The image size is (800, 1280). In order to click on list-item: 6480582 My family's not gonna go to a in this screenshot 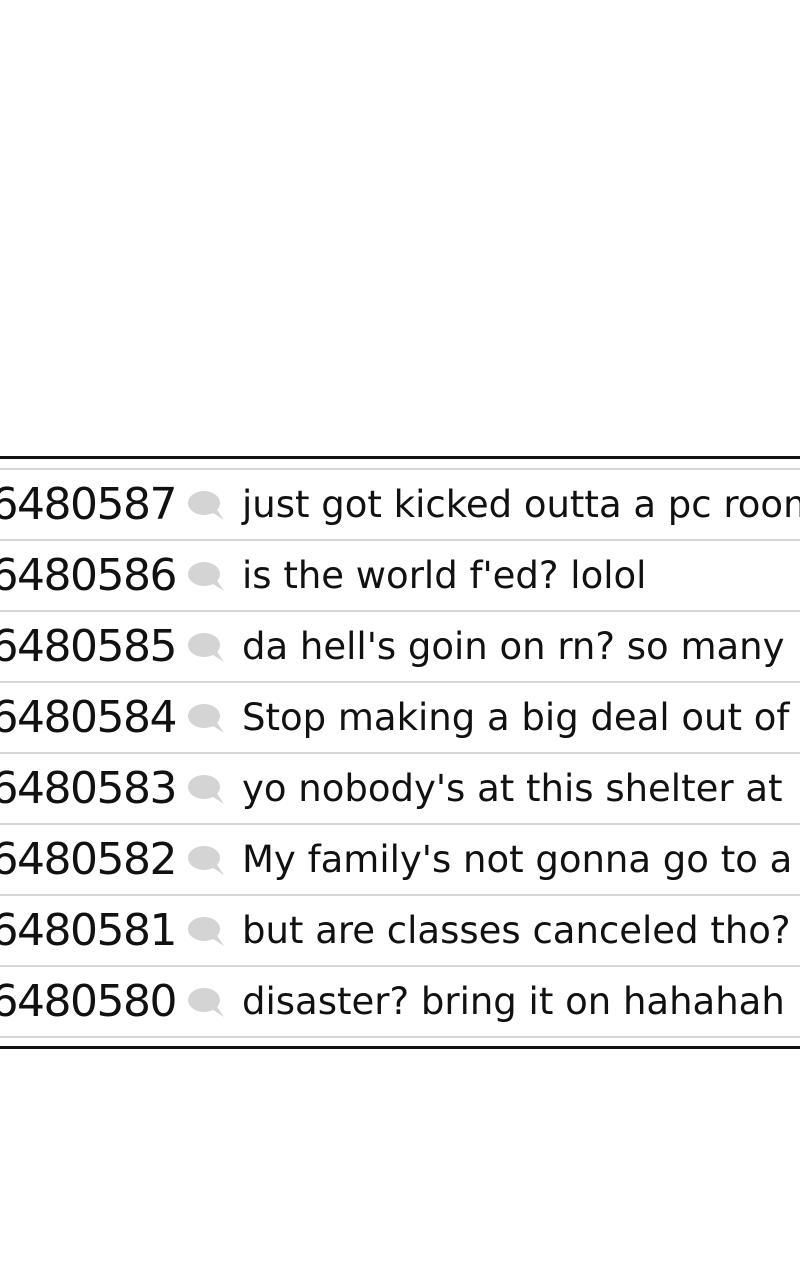, I will do `click(400, 860)`.